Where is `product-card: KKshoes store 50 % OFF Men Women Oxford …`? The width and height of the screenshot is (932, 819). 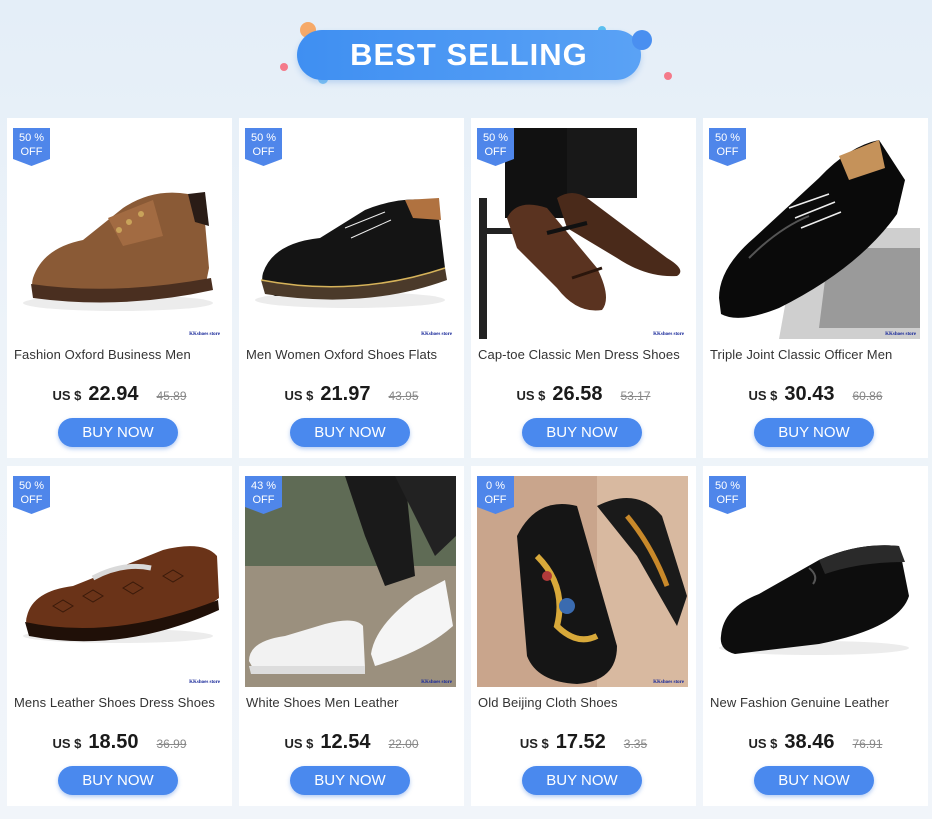 product-card: KKshoes store 50 % OFF Men Women Oxford … is located at coordinates (351, 288).